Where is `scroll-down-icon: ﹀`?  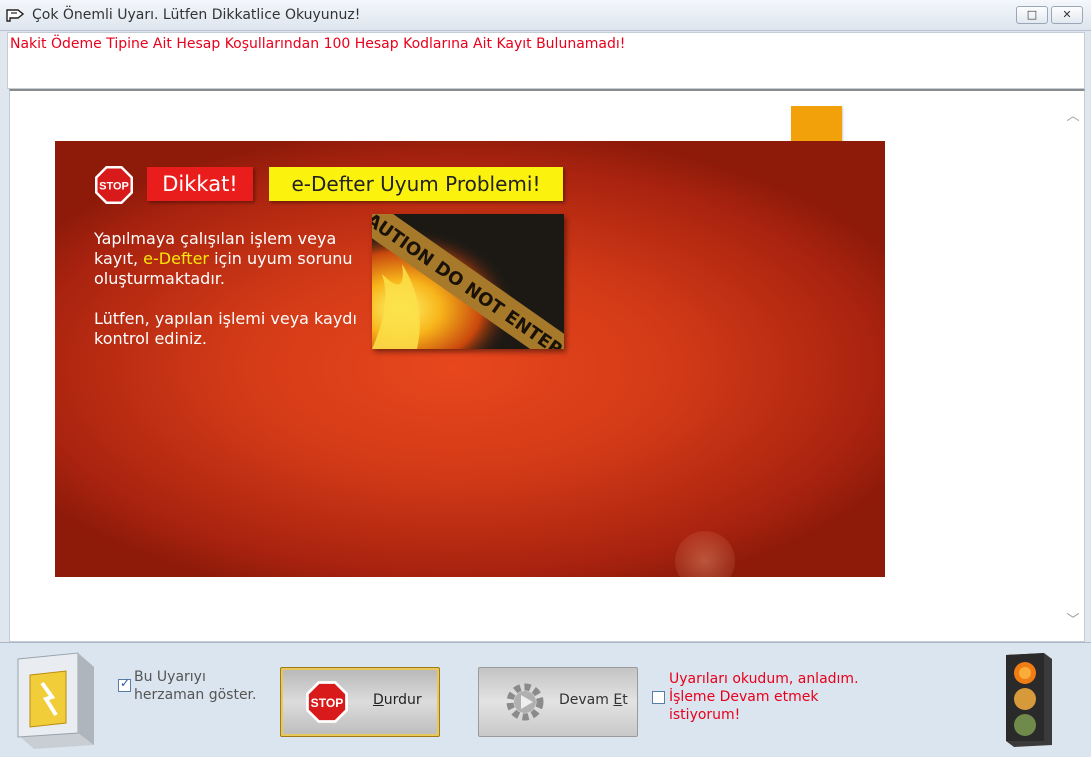 scroll-down-icon: ﹀ is located at coordinates (1073, 618).